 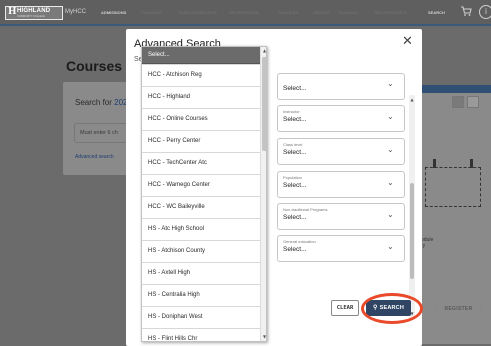 What do you see at coordinates (174, 141) in the screenshot?
I see `dropdown-option-label: HCC - Perry Center` at bounding box center [174, 141].